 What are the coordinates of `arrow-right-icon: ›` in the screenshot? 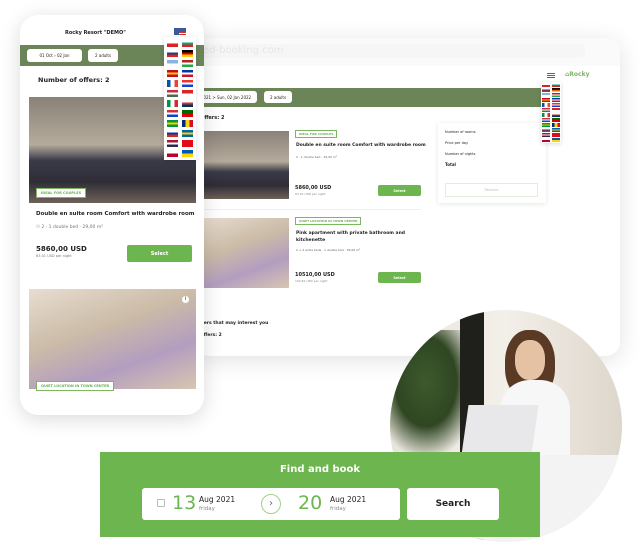 It's located at (271, 504).